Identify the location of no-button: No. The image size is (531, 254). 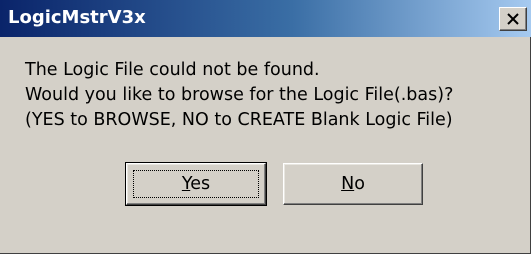
(353, 184).